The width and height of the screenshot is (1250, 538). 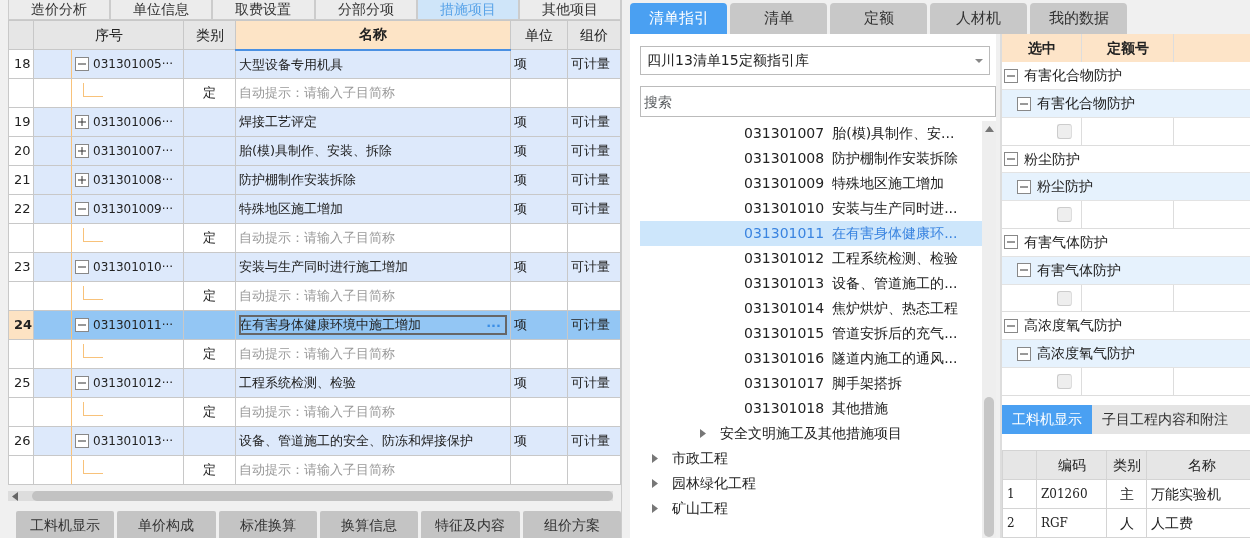 I want to click on bottom-tab: 组价方案, so click(x=571, y=524).